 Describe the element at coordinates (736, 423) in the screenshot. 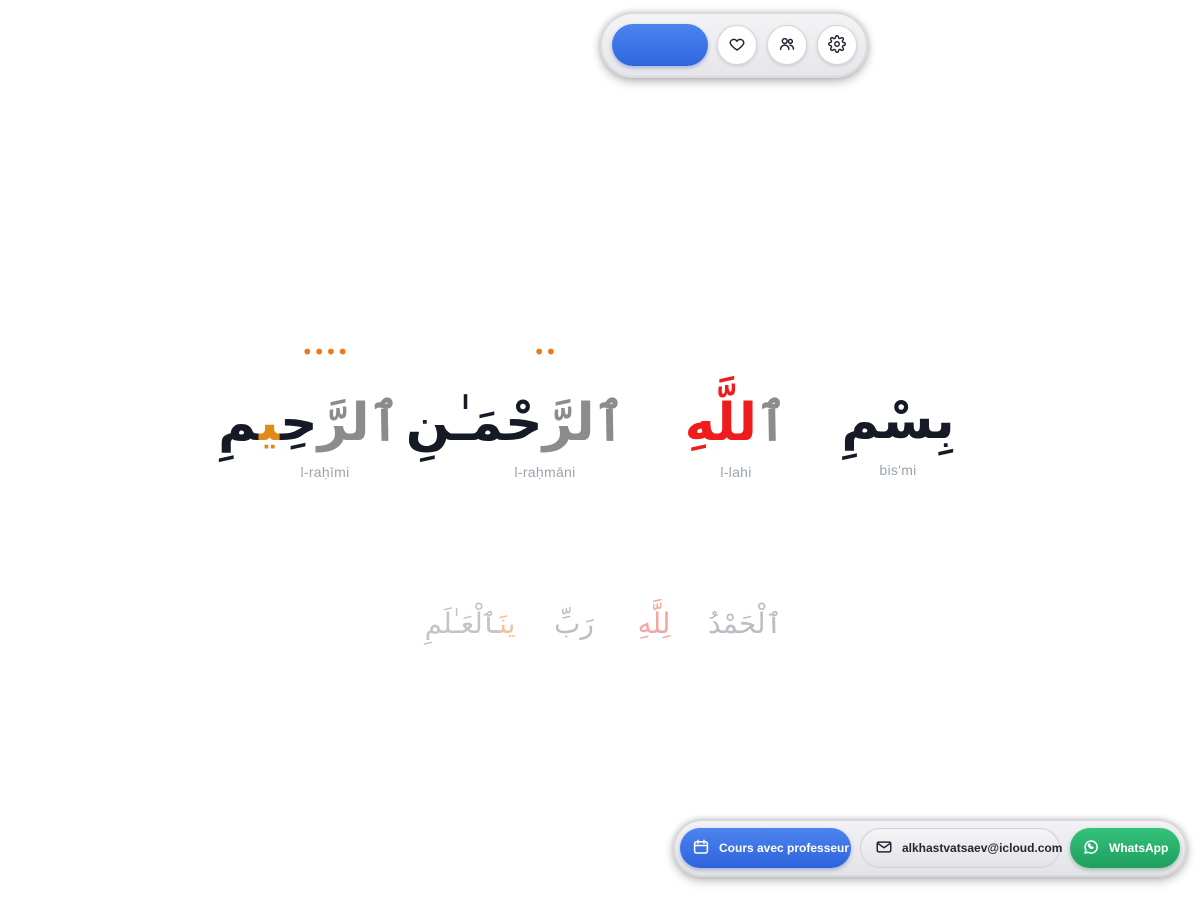

I see `word-arabic: ٱللَّهِ` at that location.